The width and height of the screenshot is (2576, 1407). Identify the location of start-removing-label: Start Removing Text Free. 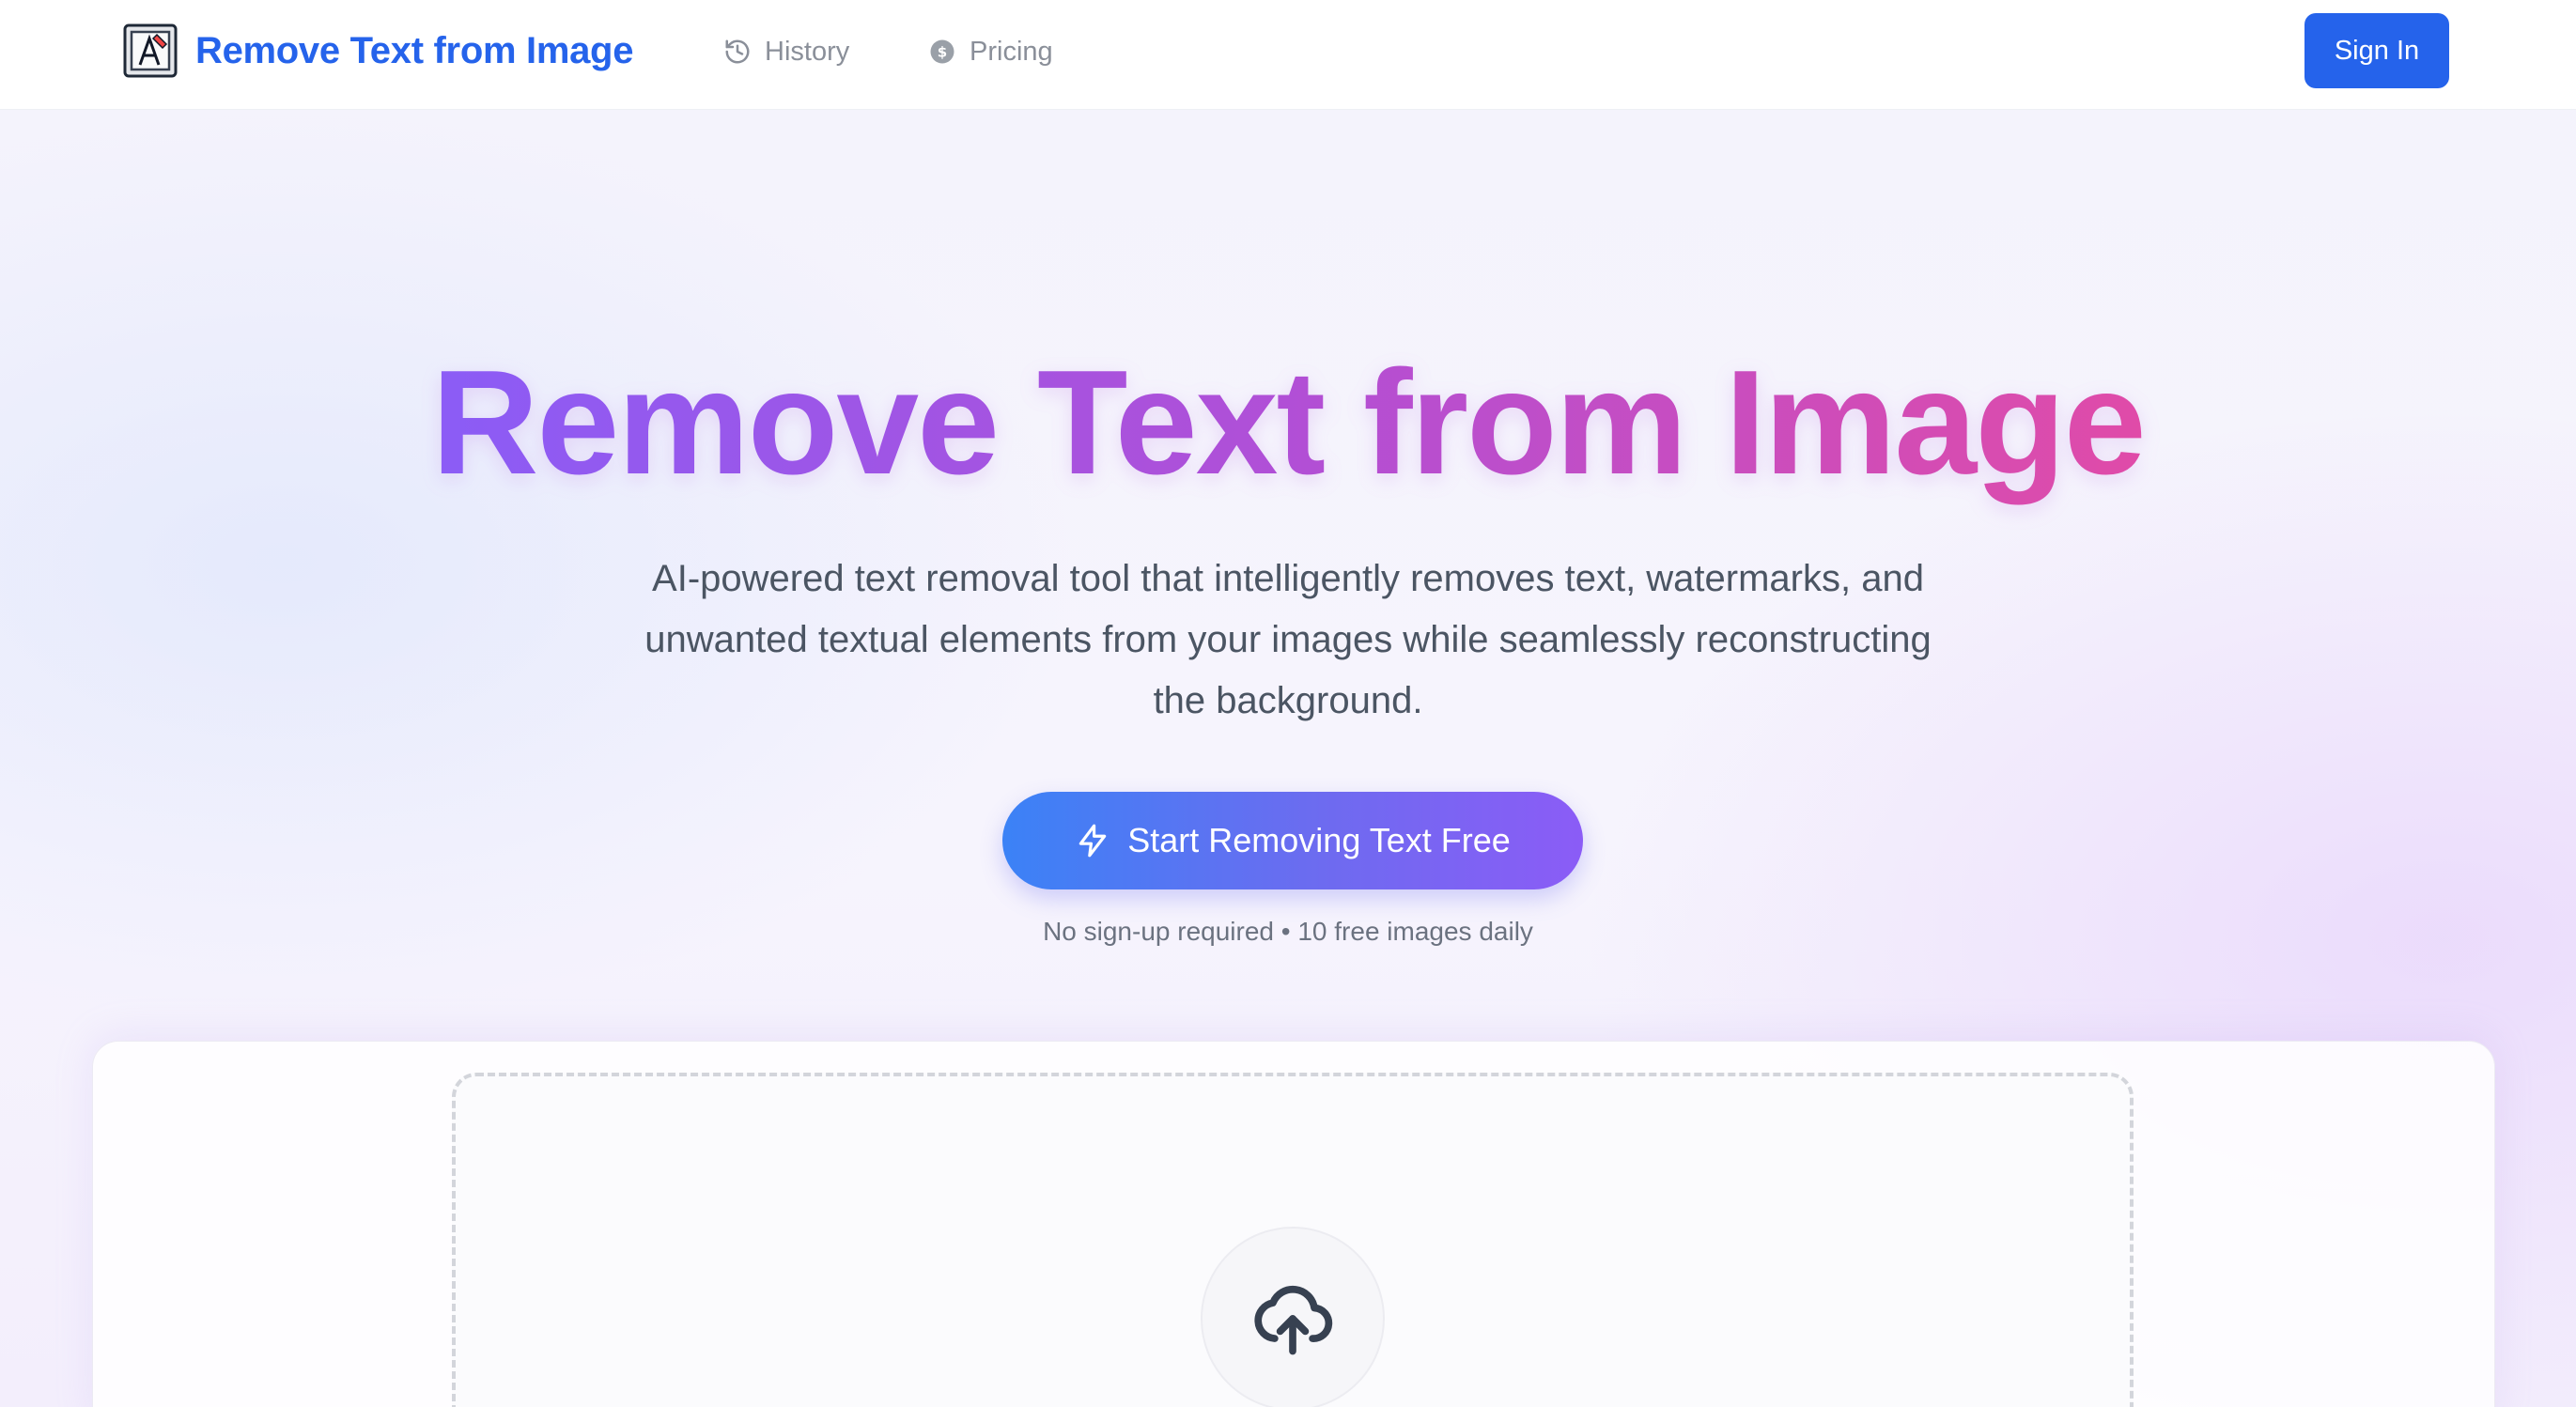
(1319, 840).